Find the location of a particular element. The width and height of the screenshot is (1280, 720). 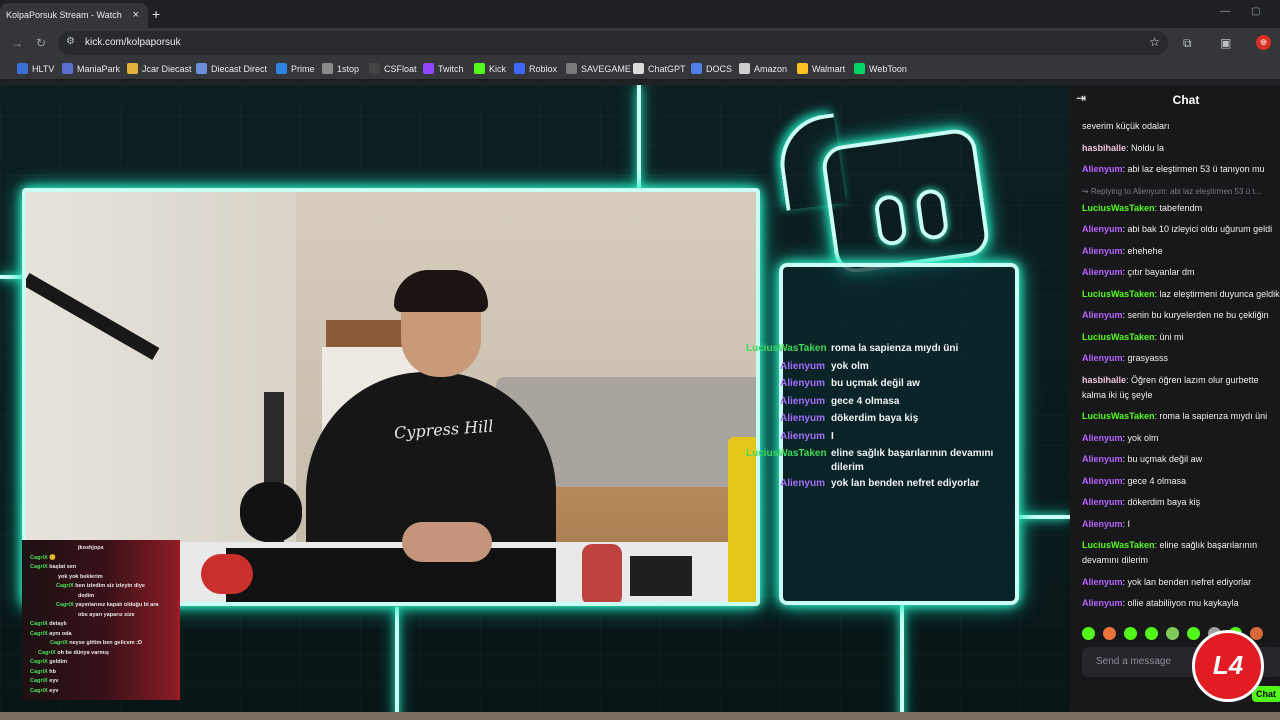

chat-message-text: senin bu kuryelerden ne bu çekliğin is located at coordinates (1198, 315).